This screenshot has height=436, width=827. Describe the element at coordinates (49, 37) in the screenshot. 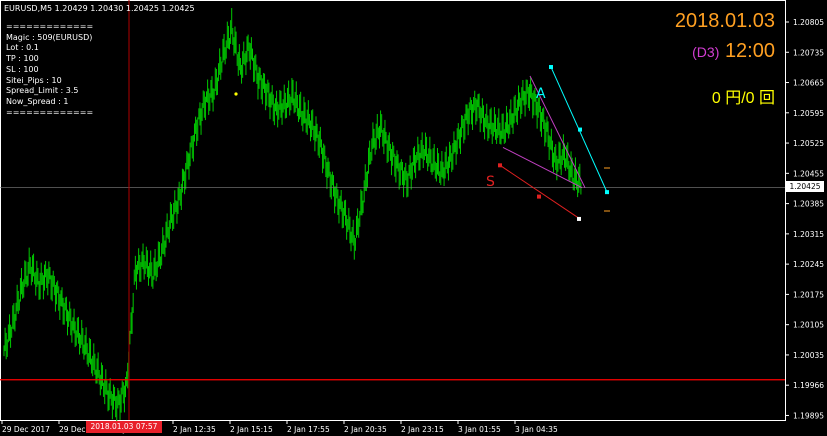

I see `ea-line-magic: Magic : 509(EURUSD)` at that location.